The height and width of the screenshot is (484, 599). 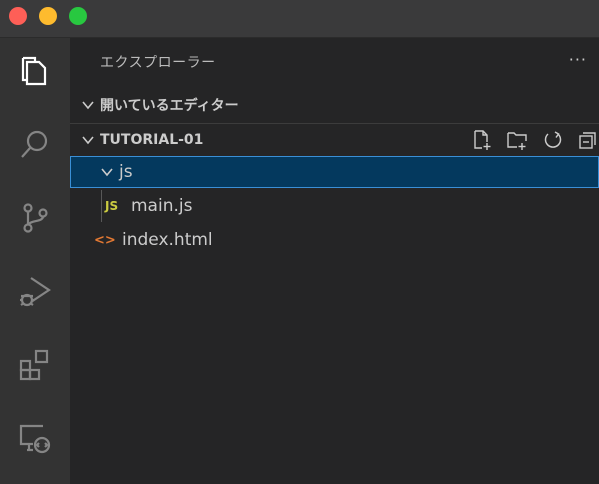 I want to click on collapse-all-icon, so click(x=587, y=140).